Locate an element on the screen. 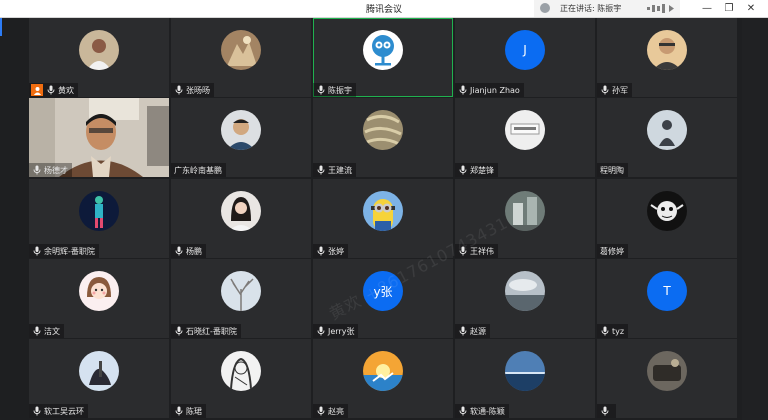 The width and height of the screenshot is (768, 420). participant-tile: y张 Jerry张 is located at coordinates (383, 298).